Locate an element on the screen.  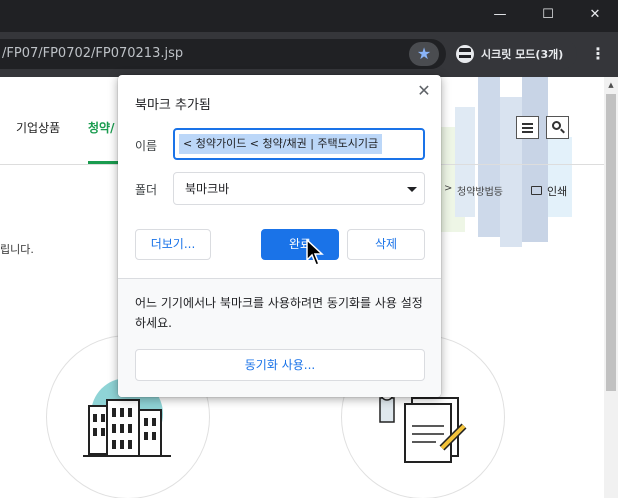
folder-value: 북마크바 is located at coordinates (207, 189).